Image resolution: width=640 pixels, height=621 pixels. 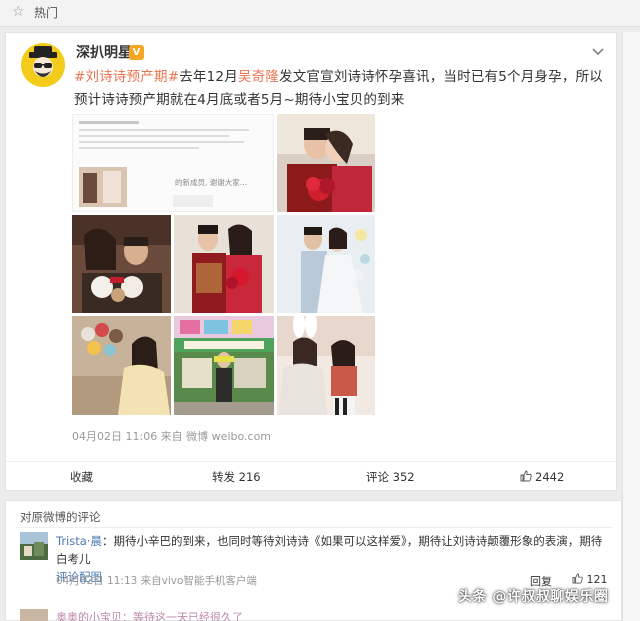 I want to click on comment-meta: 04月02日 11:13 来自vivo智能手机客户端, so click(x=156, y=581).